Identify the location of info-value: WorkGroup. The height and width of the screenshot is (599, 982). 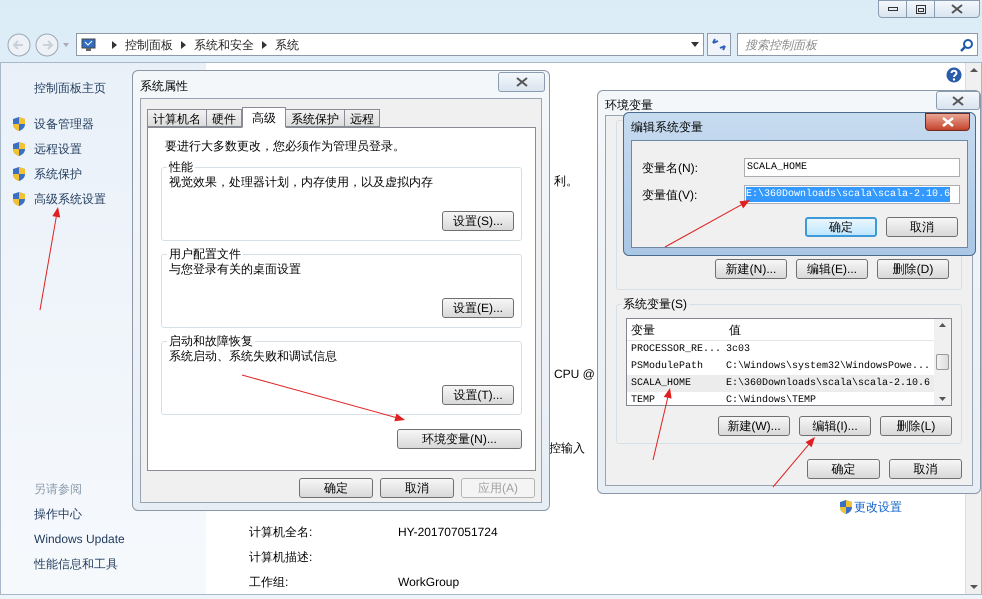
(429, 582).